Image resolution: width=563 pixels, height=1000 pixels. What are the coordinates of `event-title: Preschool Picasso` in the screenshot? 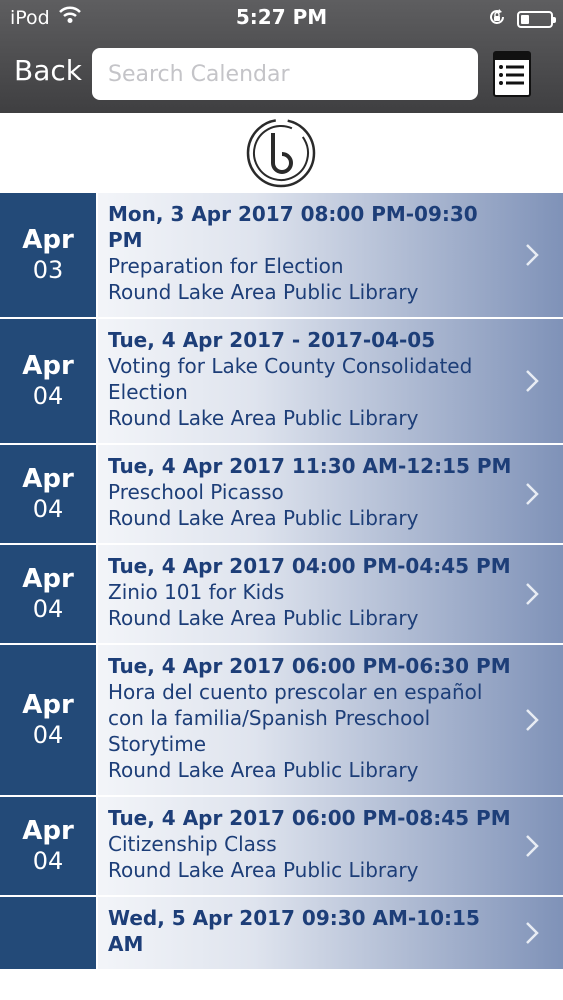 It's located at (196, 492).